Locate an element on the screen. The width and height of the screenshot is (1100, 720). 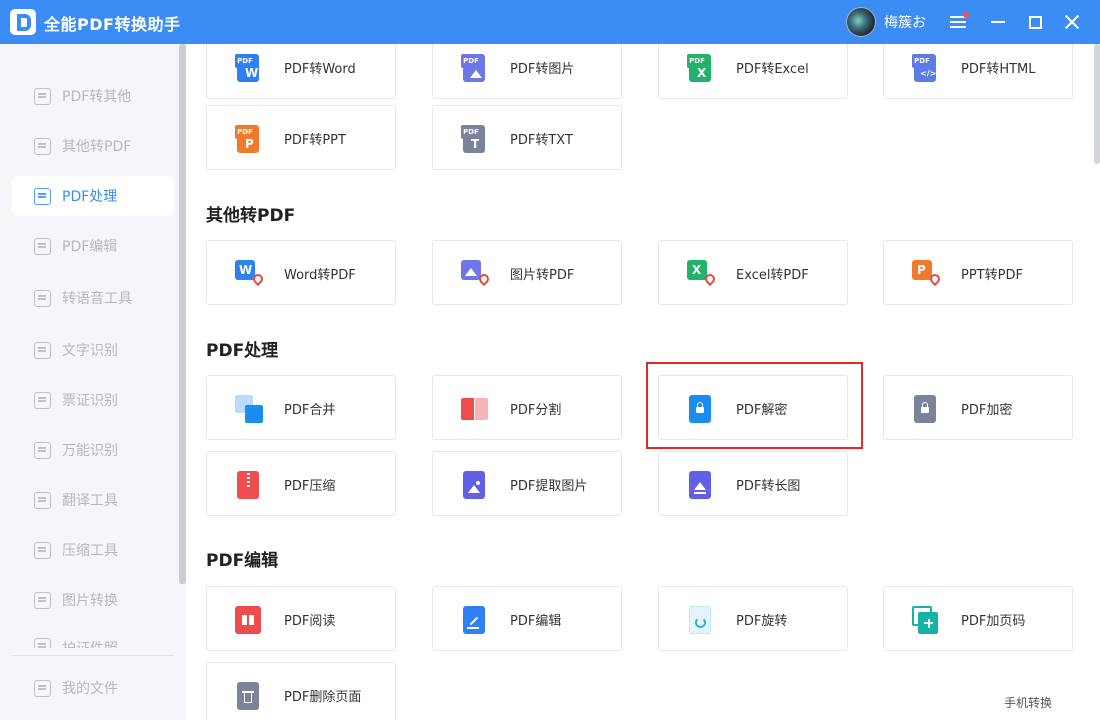
card-label: PDF合并 is located at coordinates (310, 410).